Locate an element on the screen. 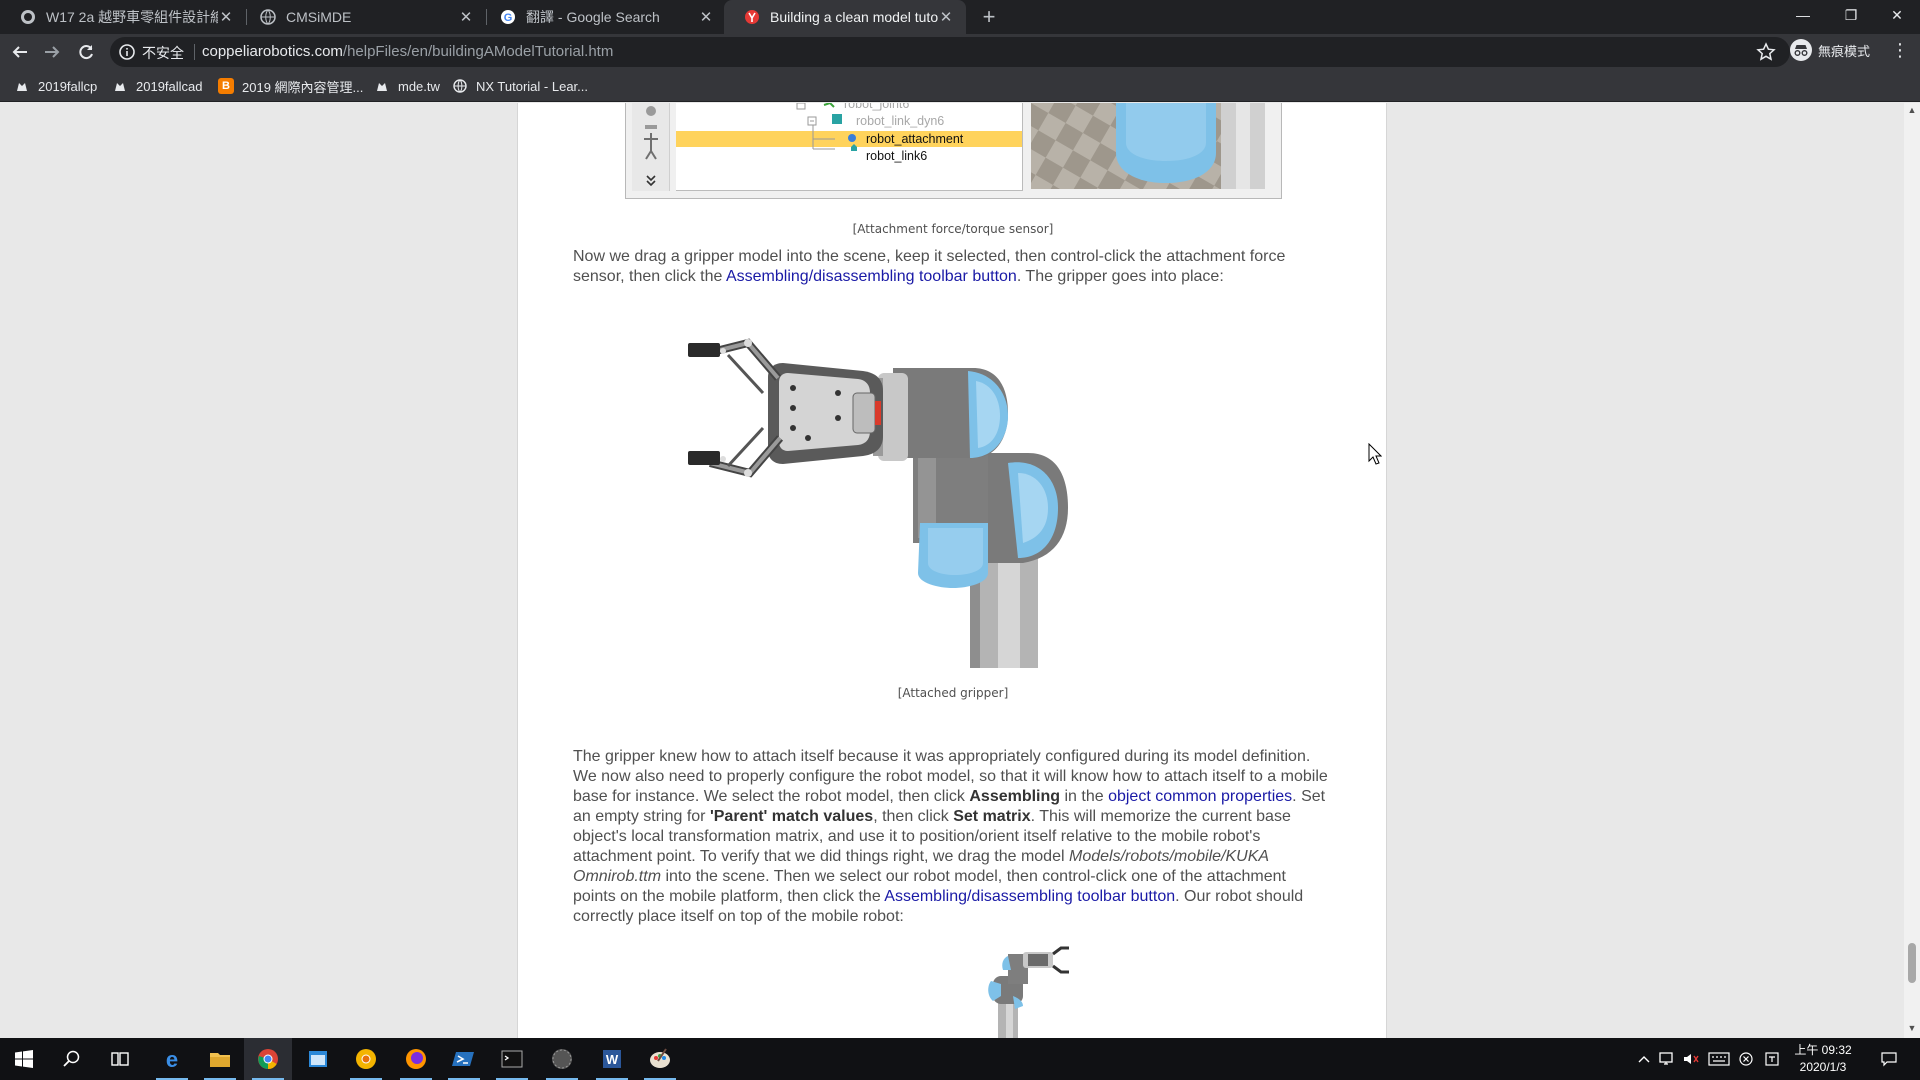 The image size is (1920, 1080). network-icon is located at coordinates (1667, 1059).